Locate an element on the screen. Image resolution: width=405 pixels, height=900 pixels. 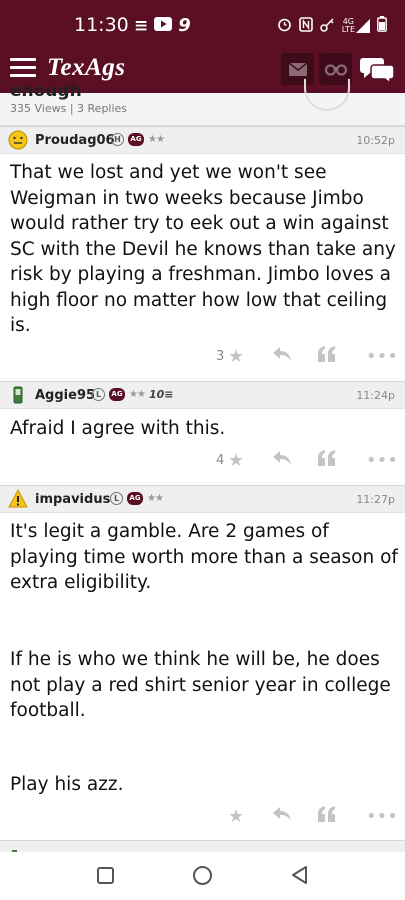
smiley-face-icon is located at coordinates (18, 140).